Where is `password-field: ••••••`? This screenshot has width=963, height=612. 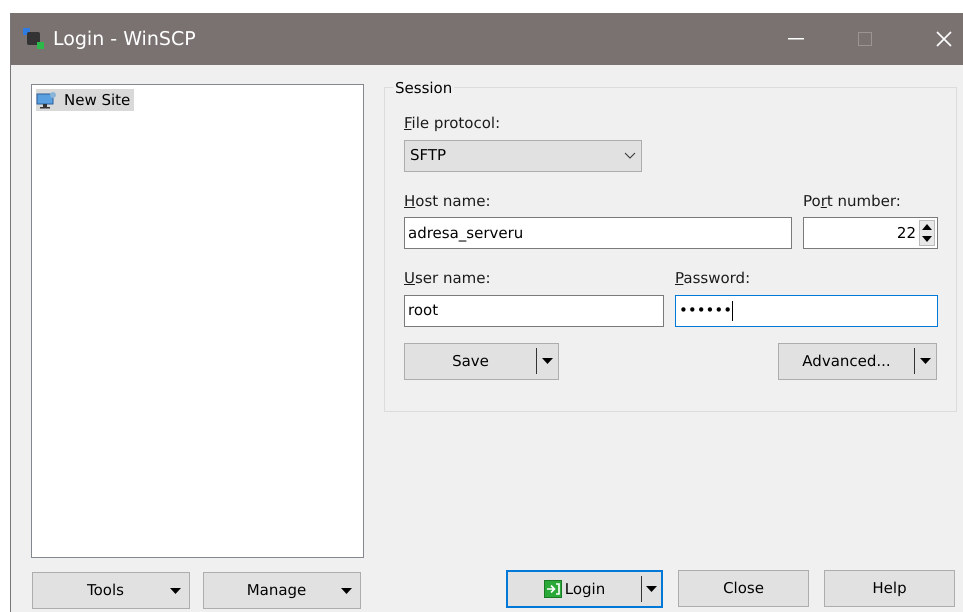
password-field: •••••• is located at coordinates (806, 310).